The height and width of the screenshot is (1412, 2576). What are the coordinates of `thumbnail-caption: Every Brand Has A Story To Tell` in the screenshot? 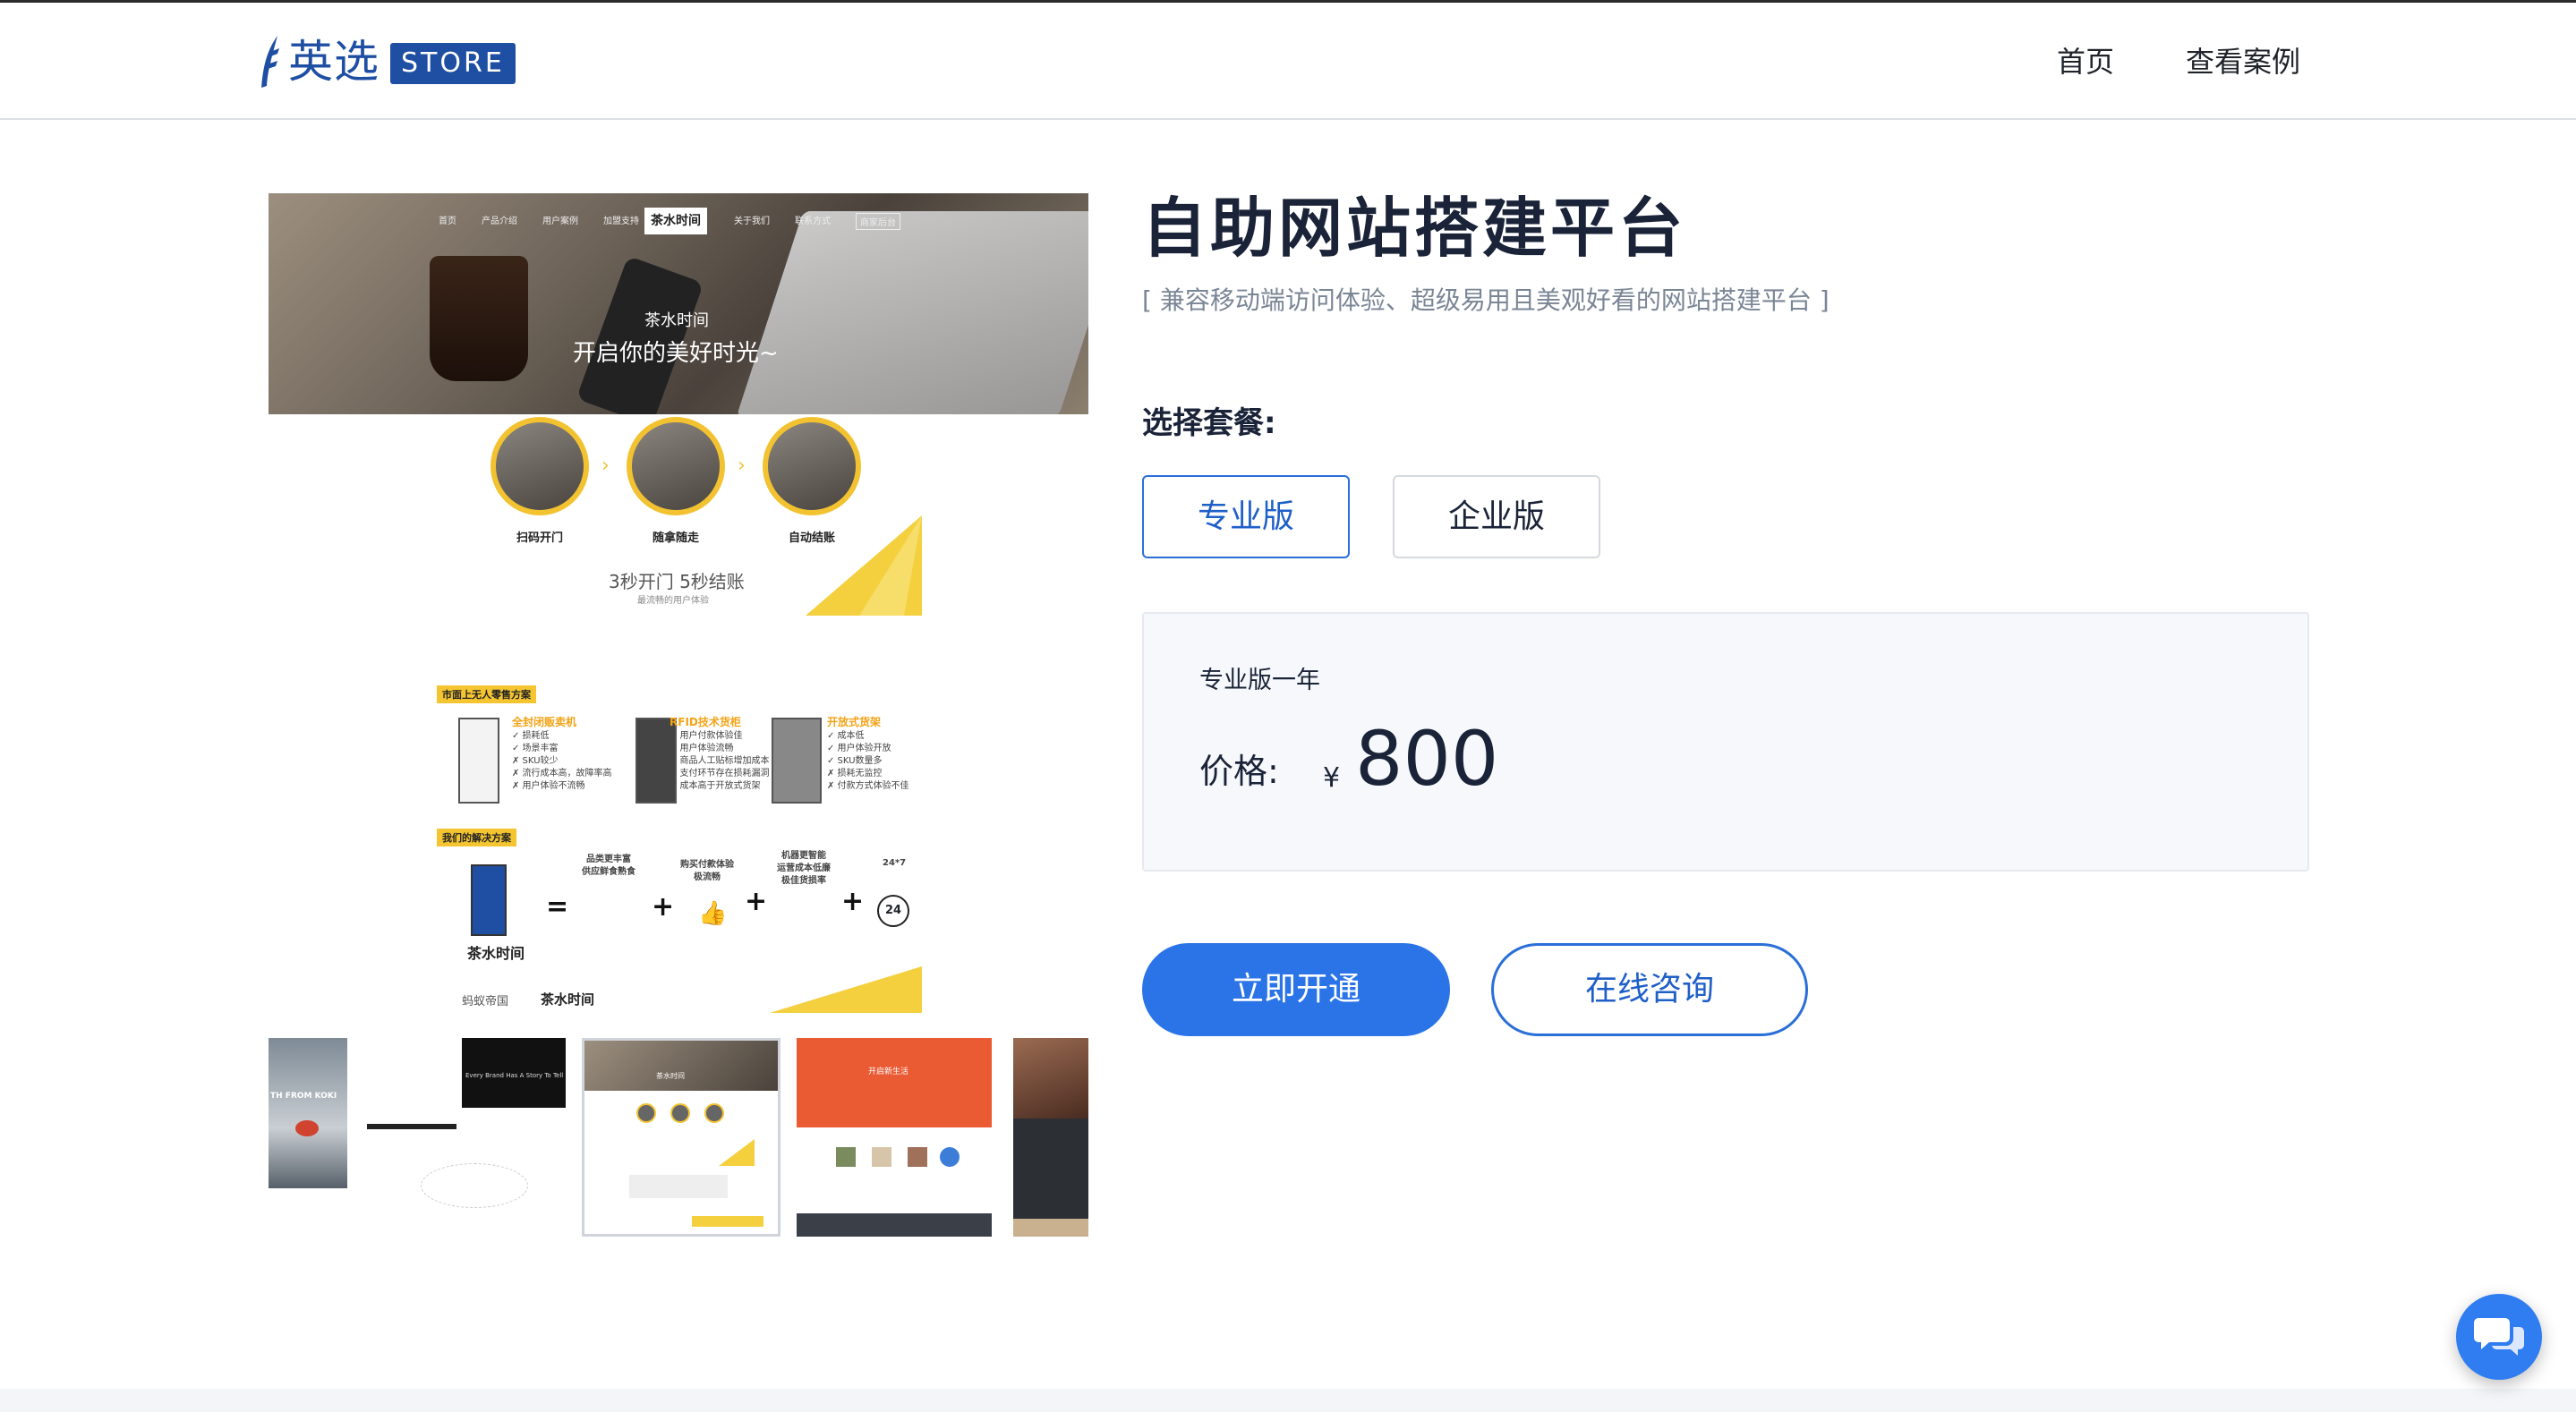 It's located at (514, 1075).